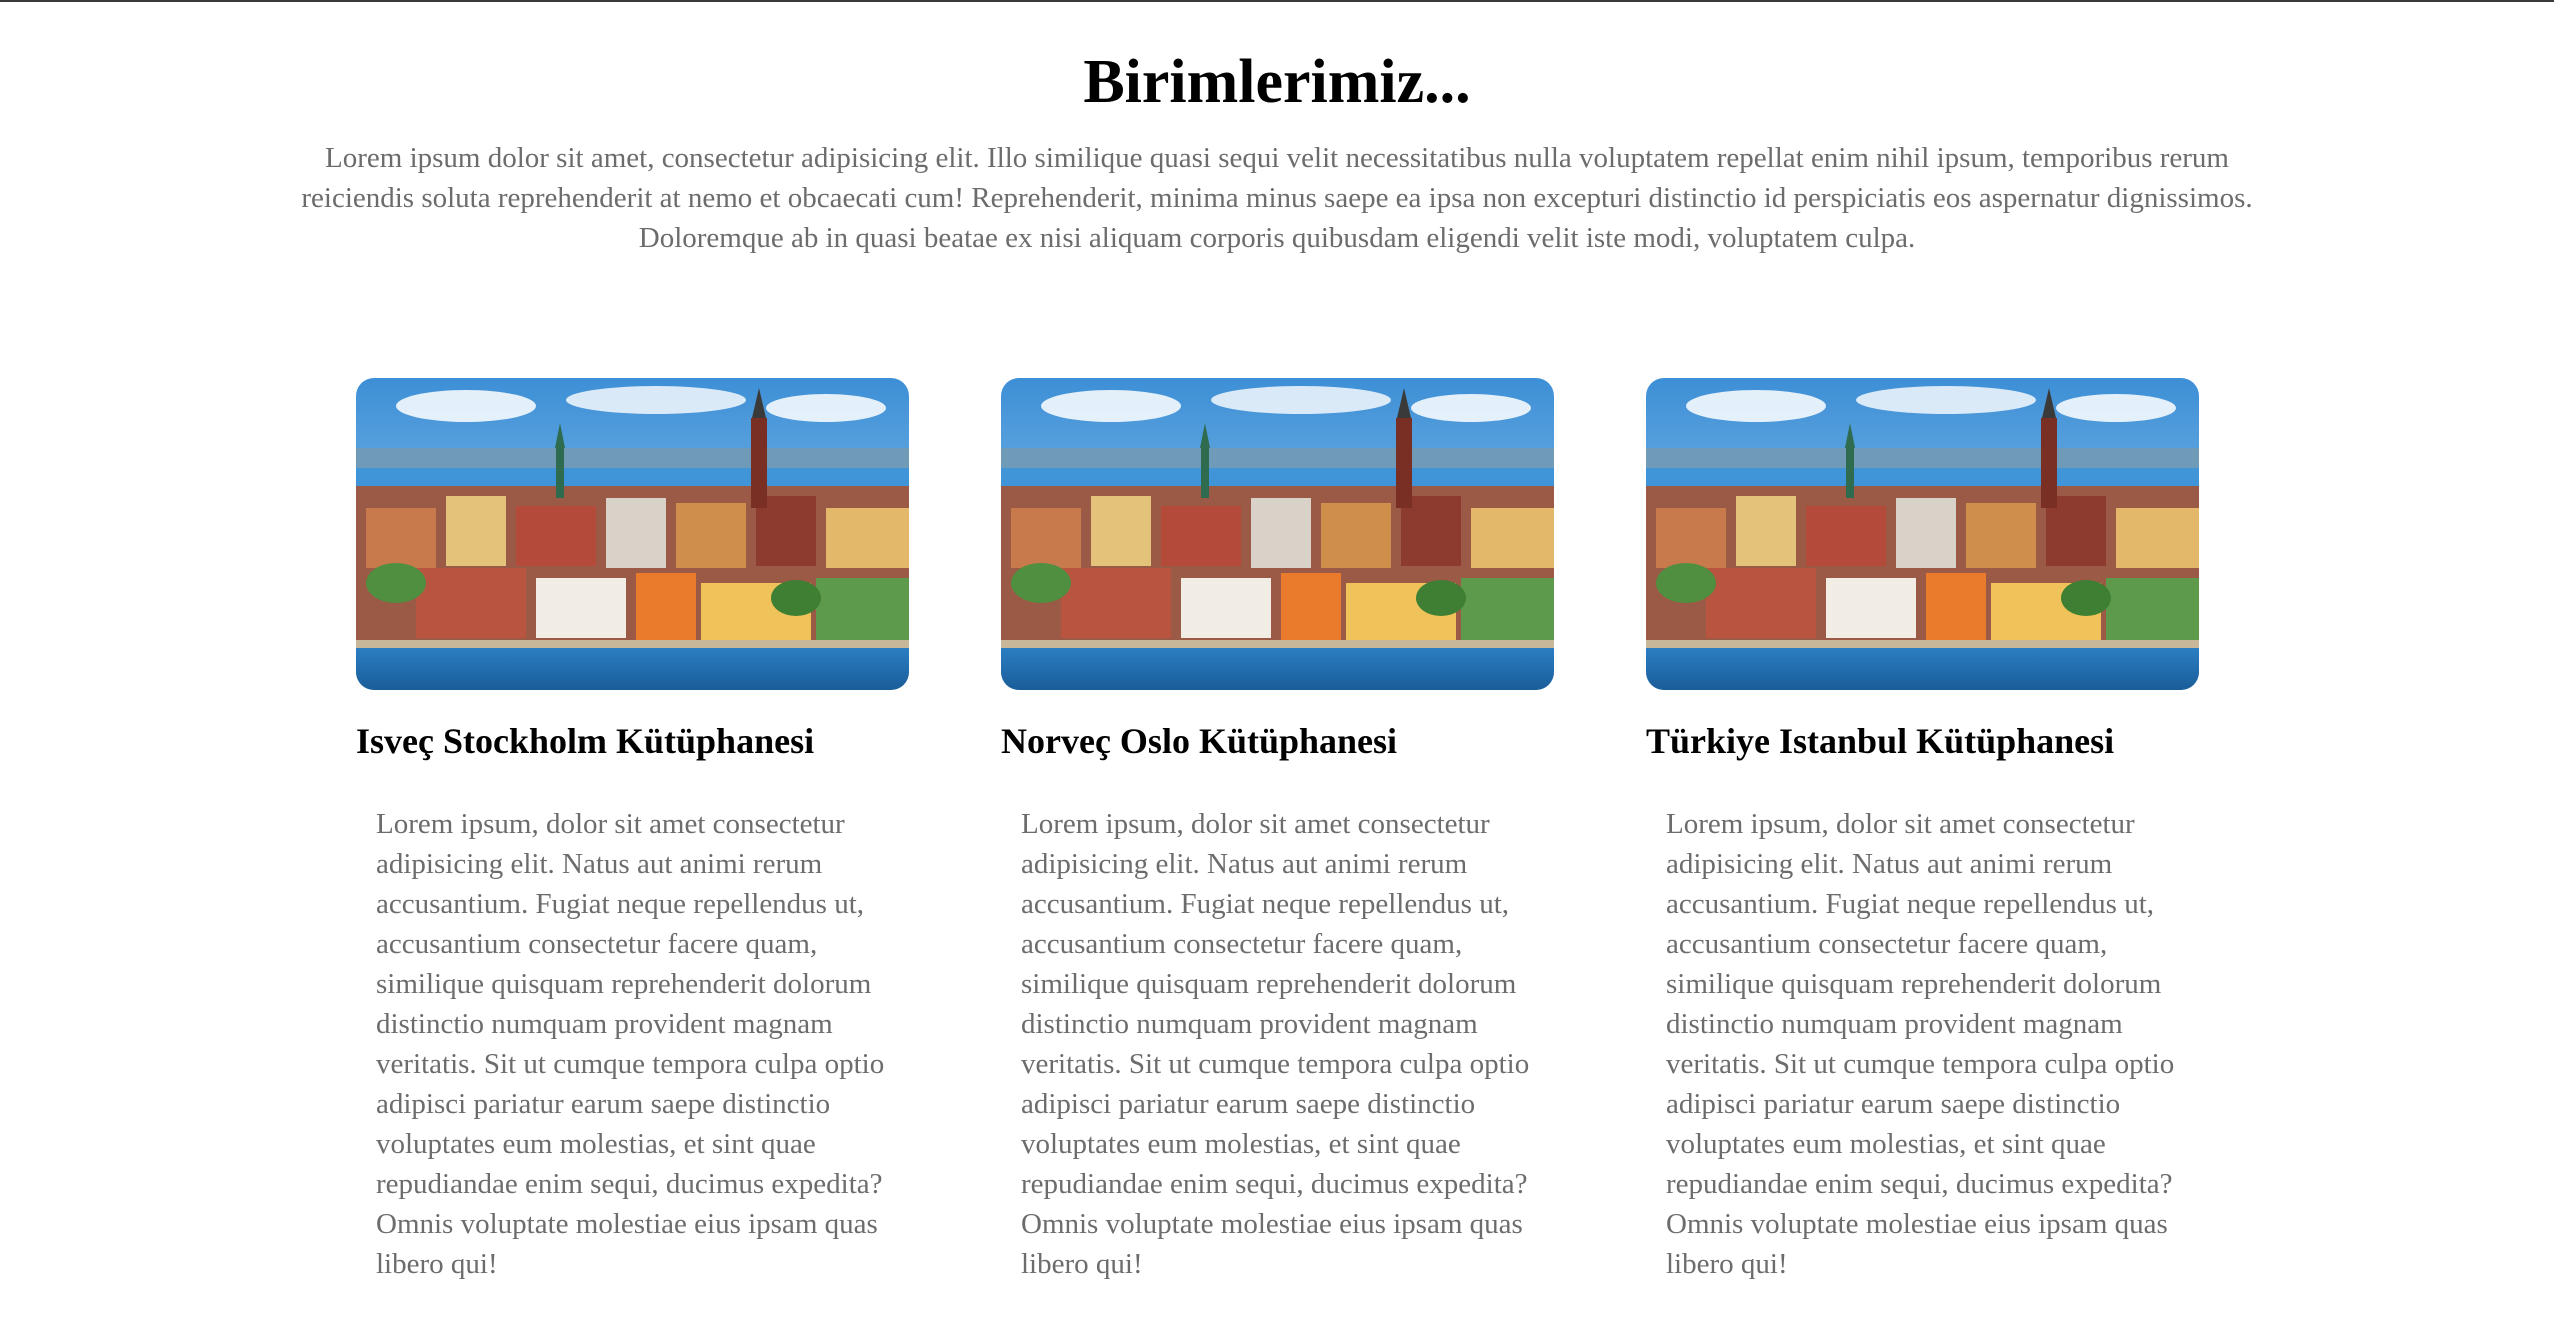  What do you see at coordinates (585, 741) in the screenshot?
I see `card-title: Isveç Stockholm Kütüphanesi` at bounding box center [585, 741].